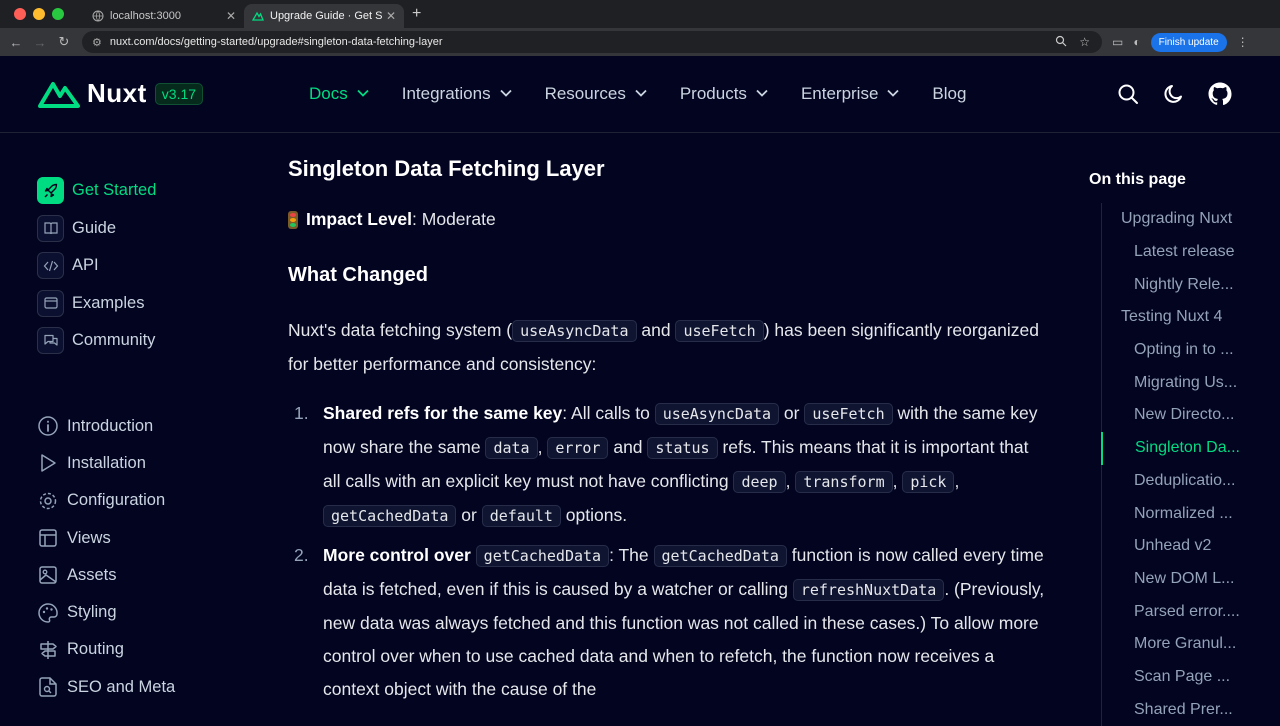 The height and width of the screenshot is (726, 1280). I want to click on text: : The, so click(631, 555).